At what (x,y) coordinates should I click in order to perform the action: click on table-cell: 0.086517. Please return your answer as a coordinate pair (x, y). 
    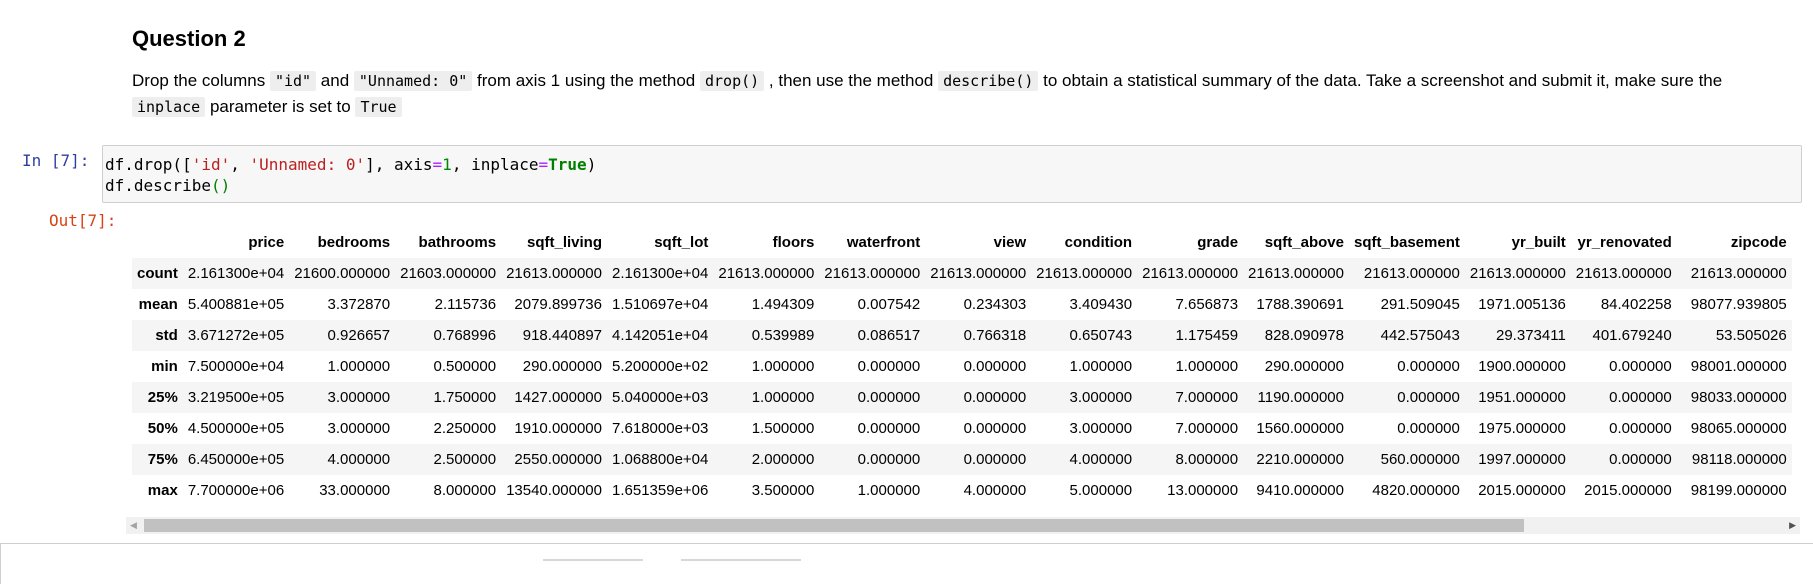
    Looking at the image, I should click on (889, 335).